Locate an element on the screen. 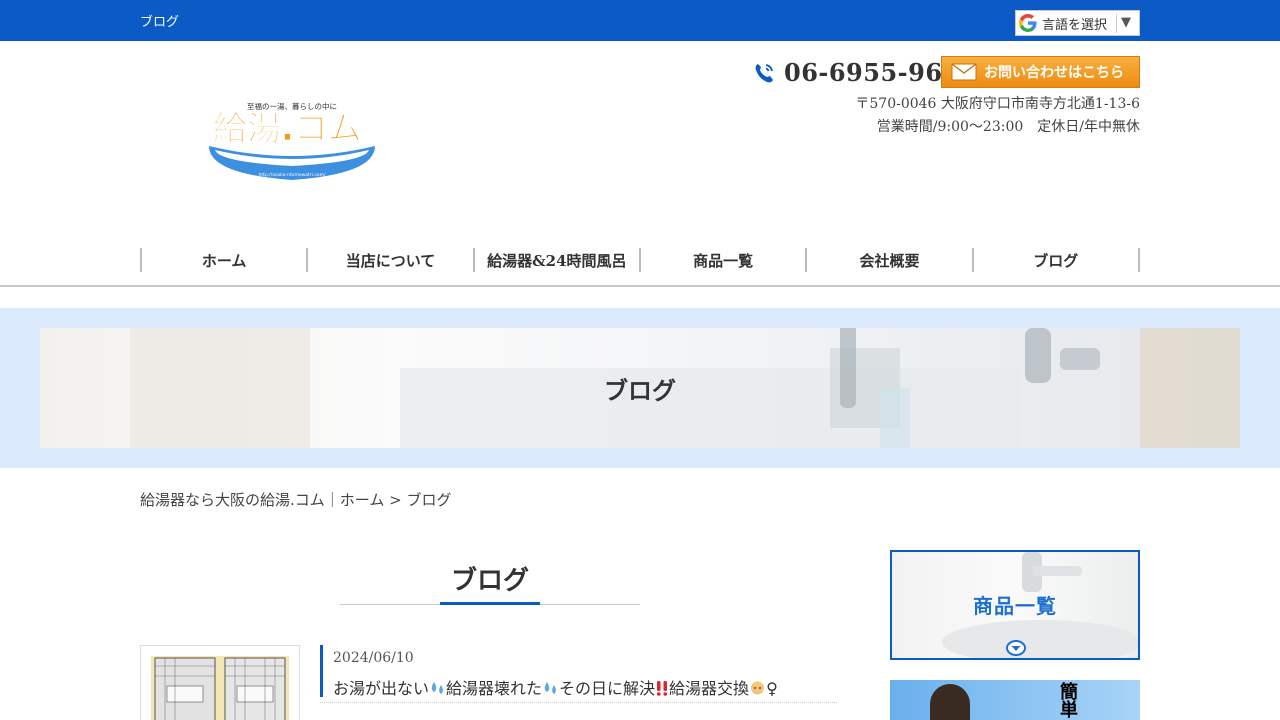 This screenshot has width=1280, height=720. person-icon is located at coordinates (758, 688).